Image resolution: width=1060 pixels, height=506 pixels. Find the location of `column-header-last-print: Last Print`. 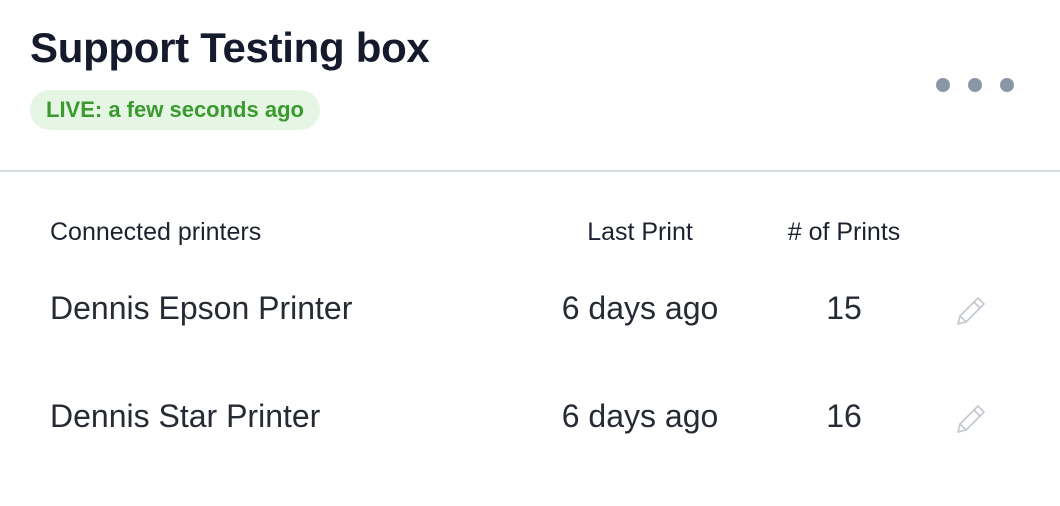

column-header-last-print: Last Print is located at coordinates (640, 232).